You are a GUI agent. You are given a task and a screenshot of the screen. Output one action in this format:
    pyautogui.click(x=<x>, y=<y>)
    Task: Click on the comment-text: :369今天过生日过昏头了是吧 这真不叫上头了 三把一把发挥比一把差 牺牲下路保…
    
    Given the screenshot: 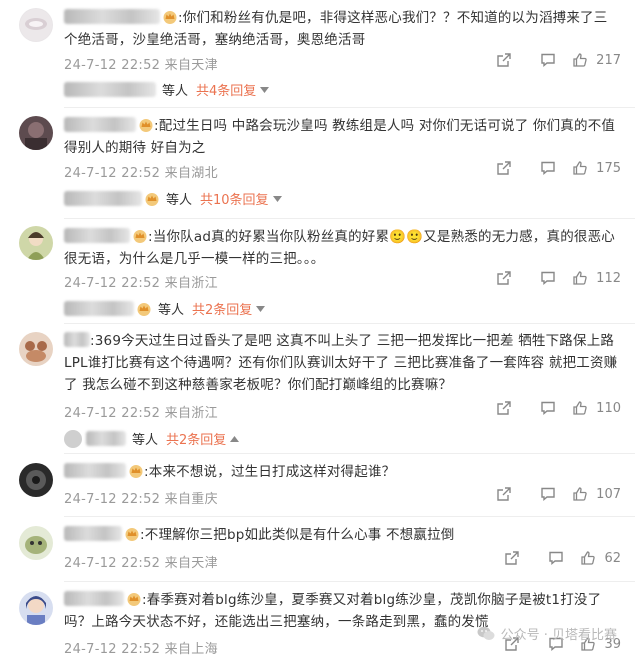 What is the action you would take?
    pyautogui.click(x=341, y=363)
    